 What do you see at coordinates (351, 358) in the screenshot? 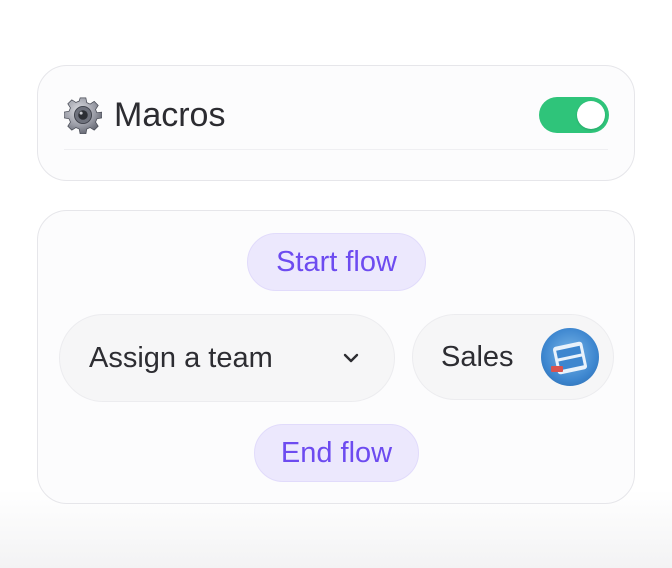
I see `chevron-down-icon` at bounding box center [351, 358].